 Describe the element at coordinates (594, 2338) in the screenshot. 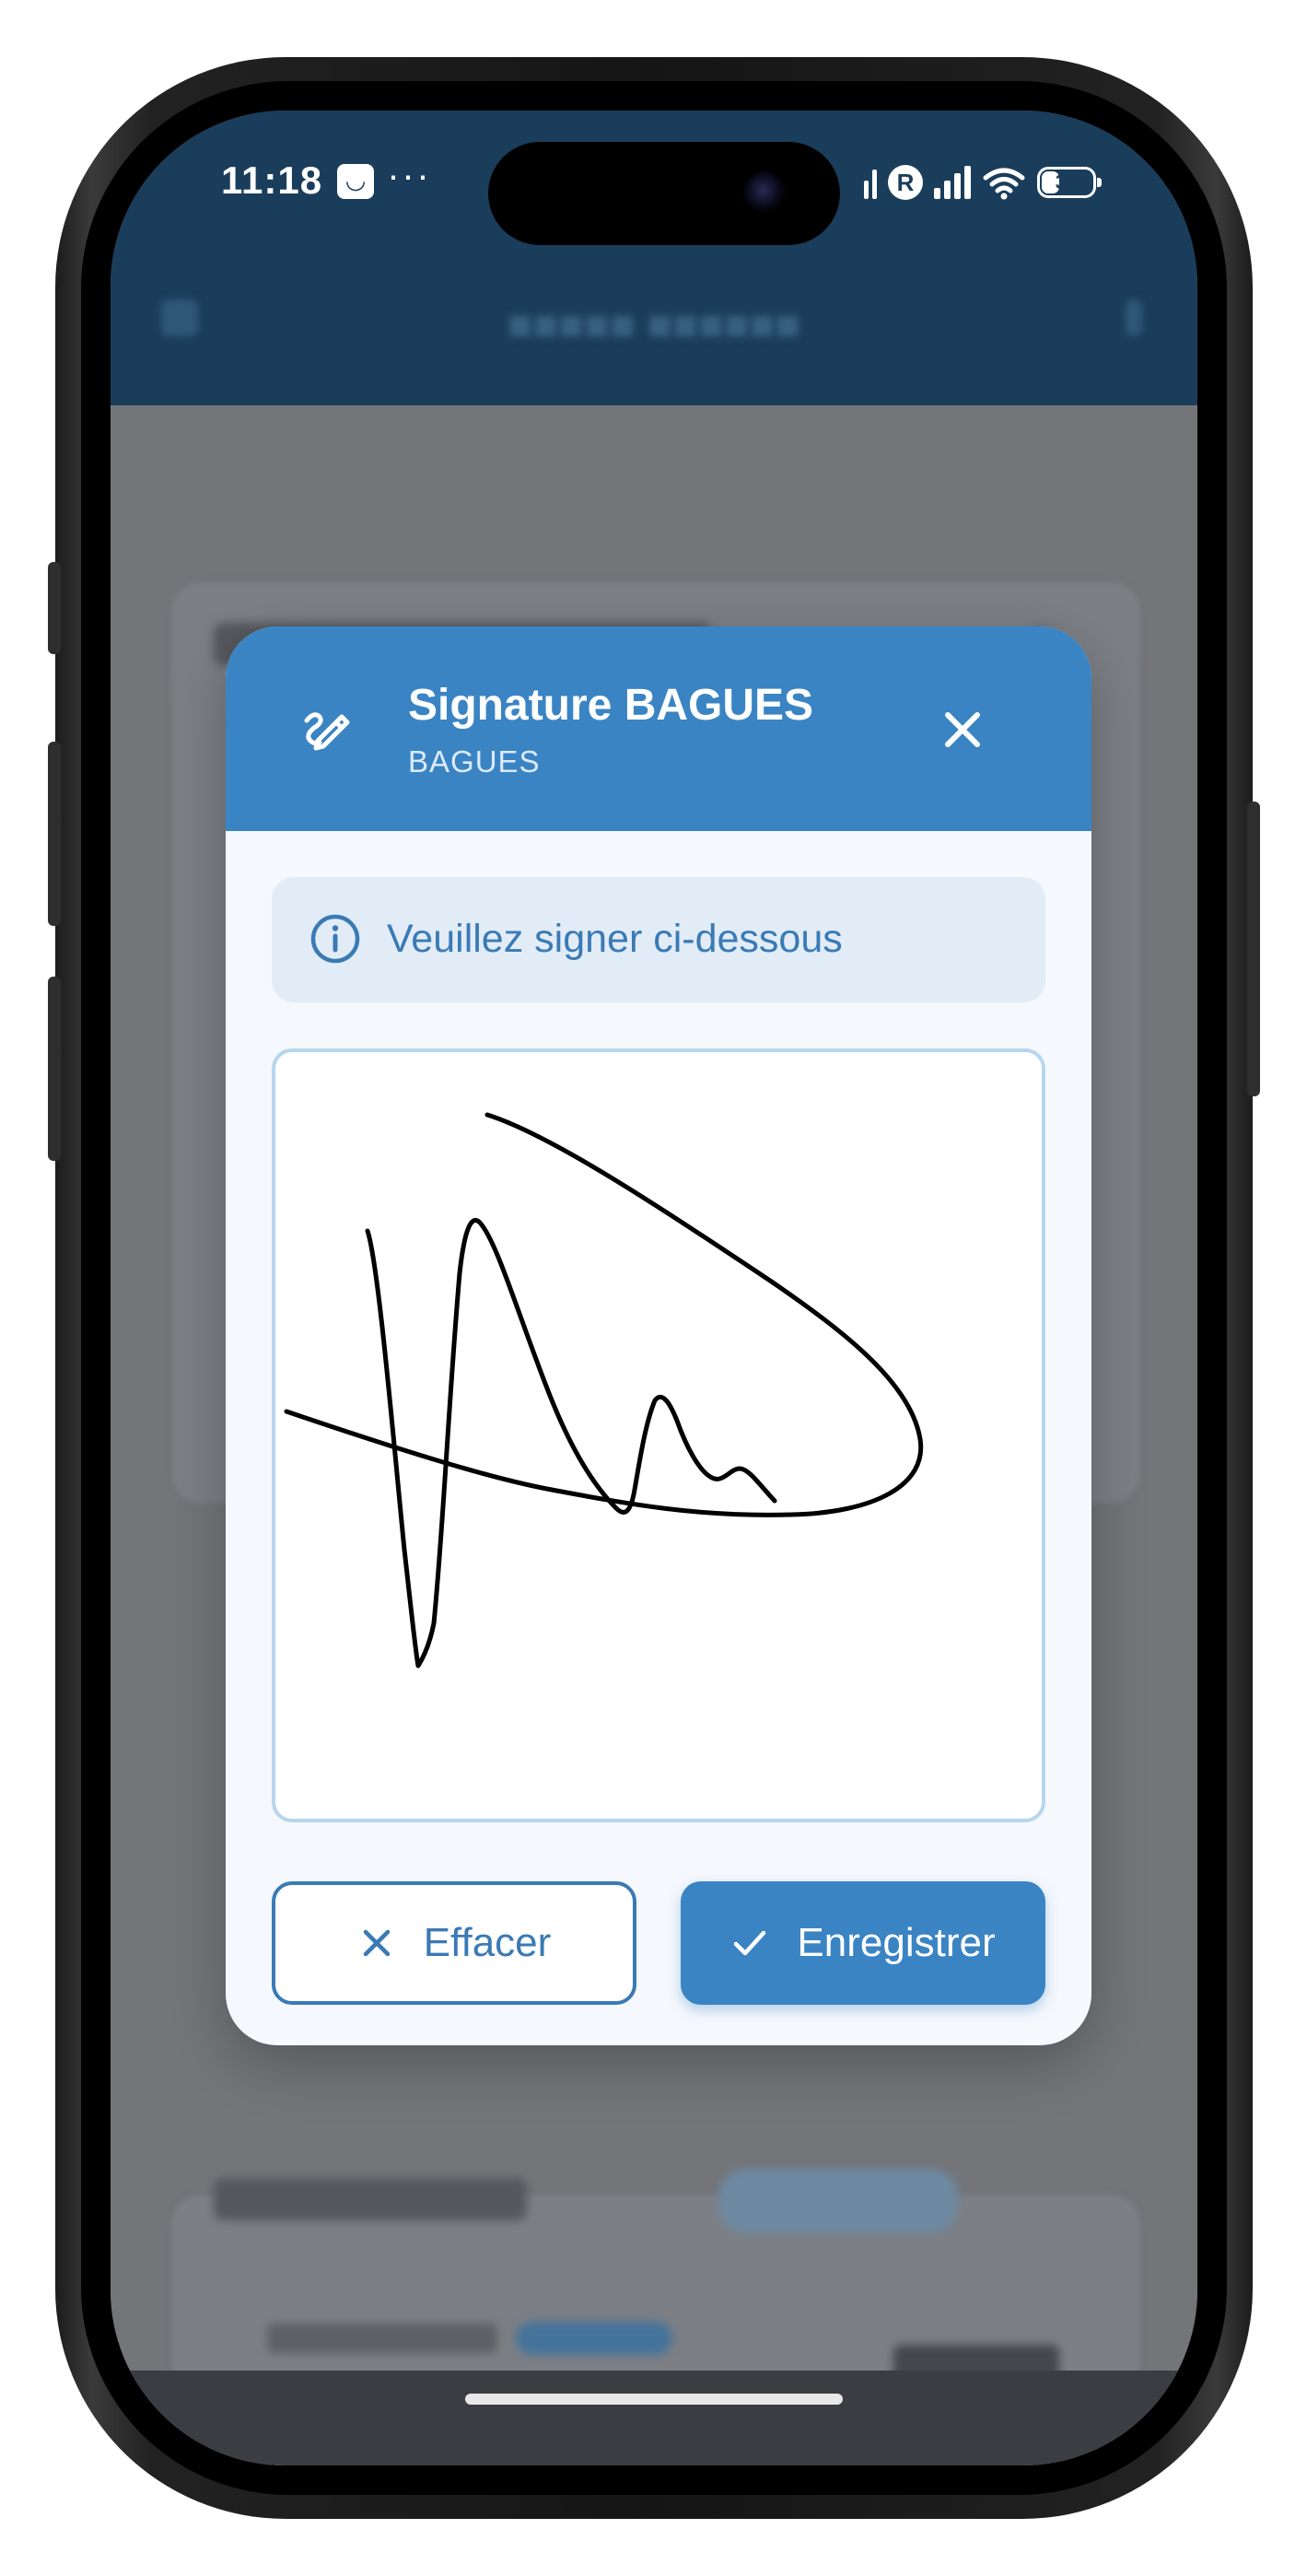

I see `background-row-badge` at that location.